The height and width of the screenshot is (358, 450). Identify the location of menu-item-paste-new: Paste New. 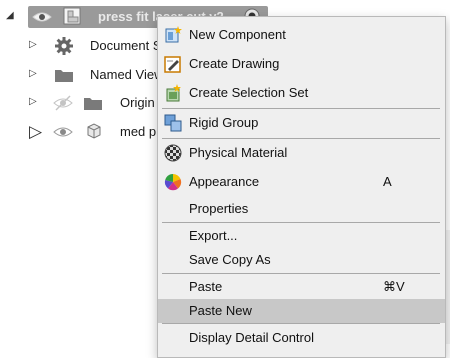
(301, 311).